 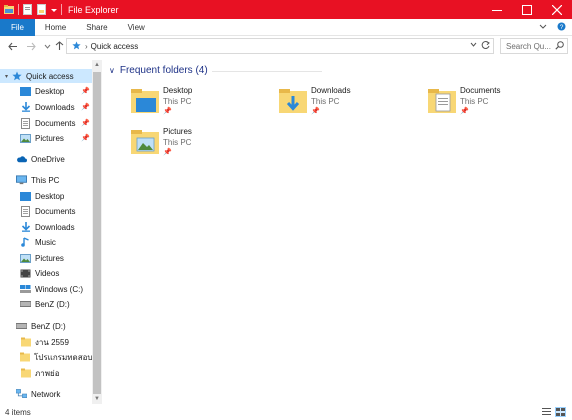 I want to click on nav-quick-access: ▾ Quick access, so click(x=46, y=76).